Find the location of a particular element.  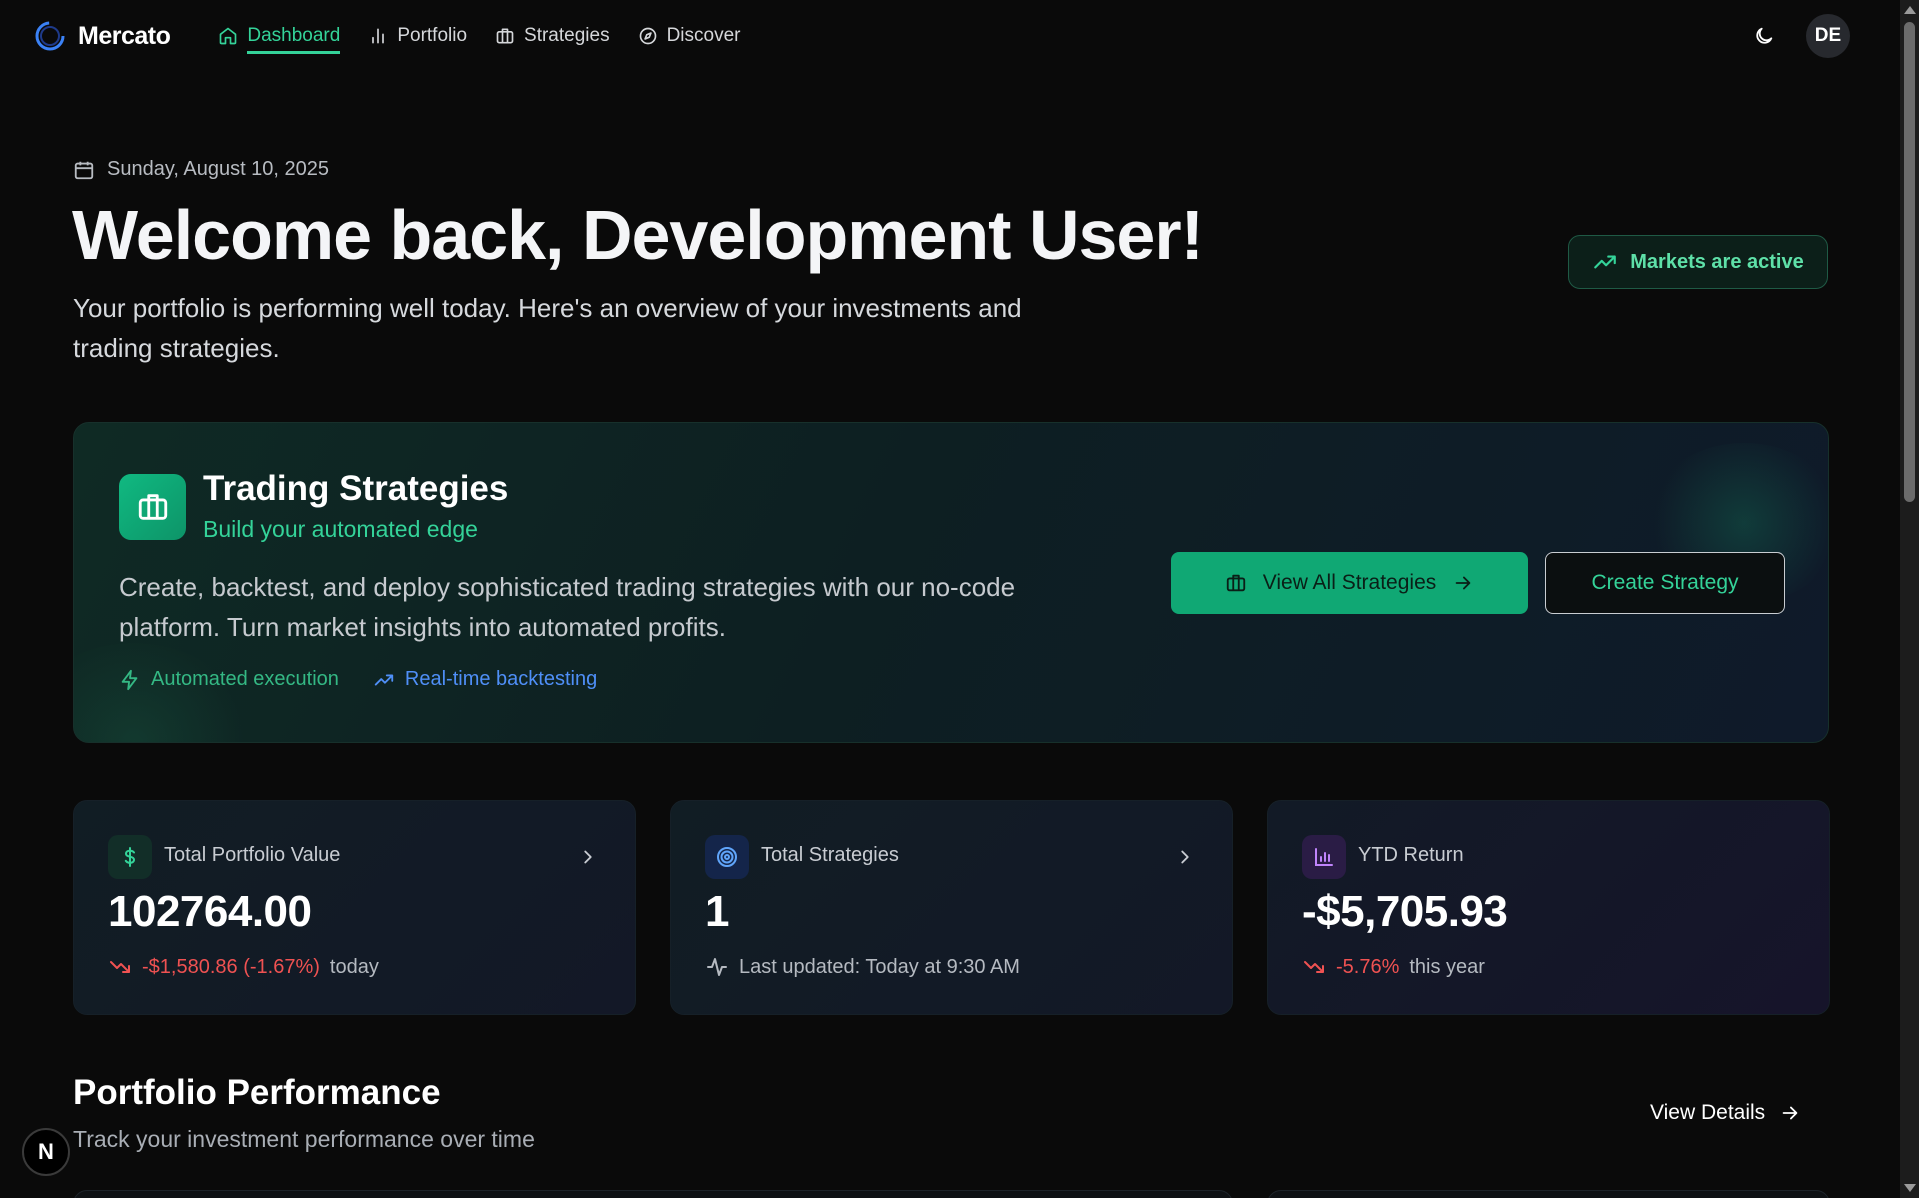

dollar-icon is located at coordinates (130, 857).